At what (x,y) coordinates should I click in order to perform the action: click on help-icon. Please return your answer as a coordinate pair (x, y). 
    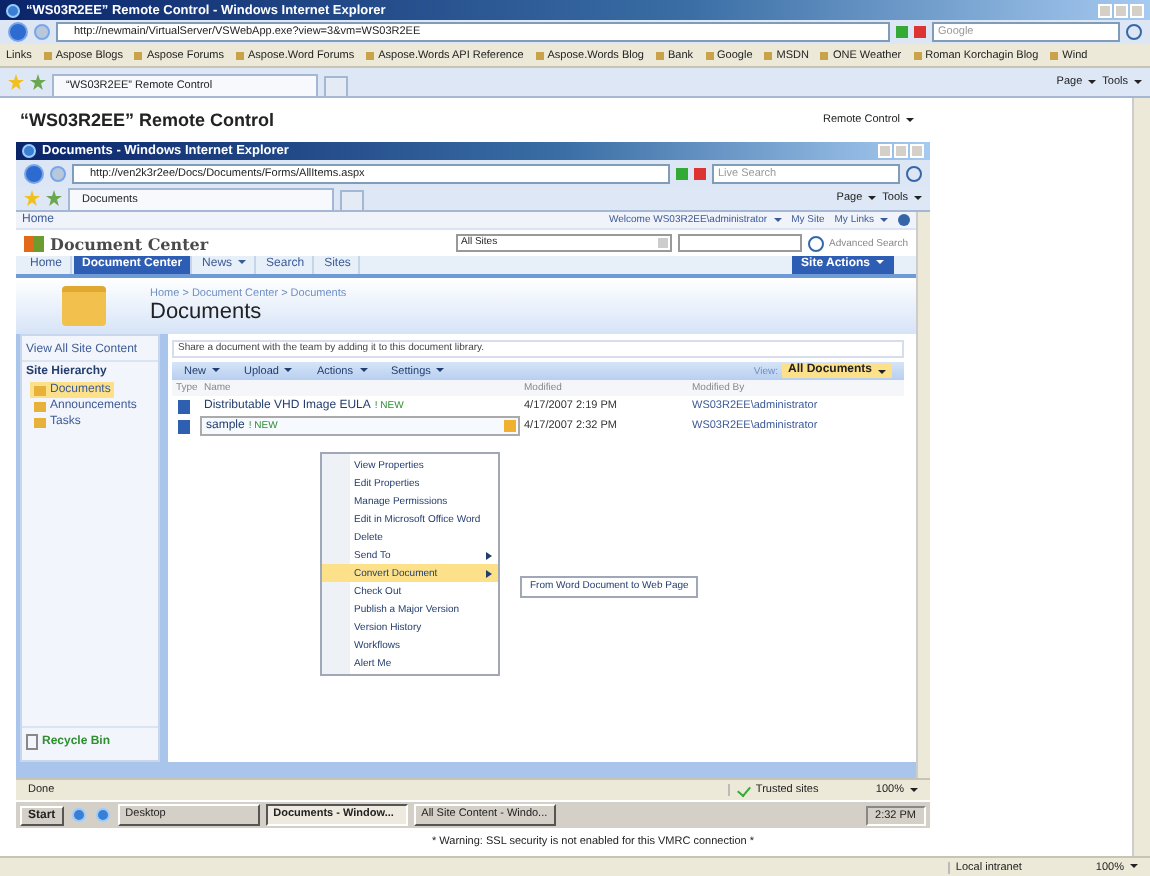
    Looking at the image, I should click on (904, 220).